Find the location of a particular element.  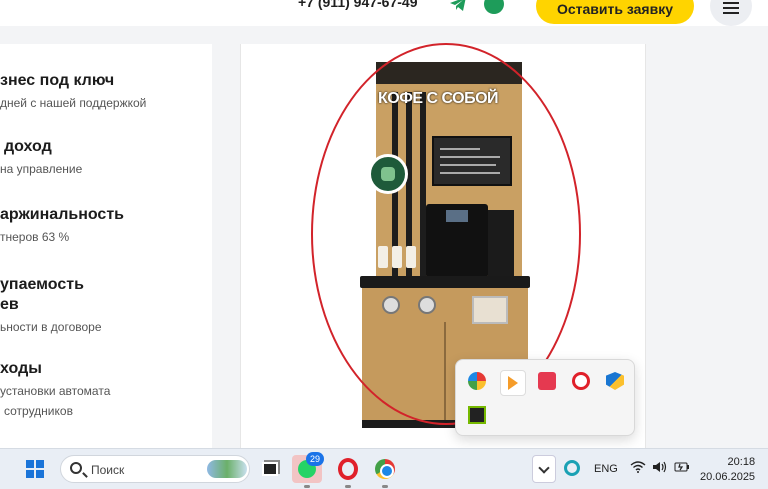

task-view-icon is located at coordinates (271, 469).